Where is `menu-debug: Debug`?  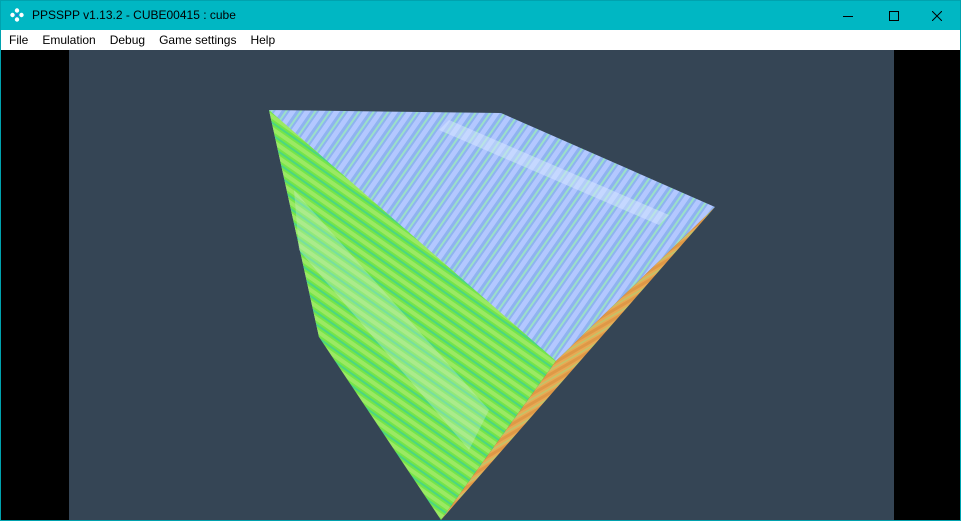
menu-debug: Debug is located at coordinates (127, 40).